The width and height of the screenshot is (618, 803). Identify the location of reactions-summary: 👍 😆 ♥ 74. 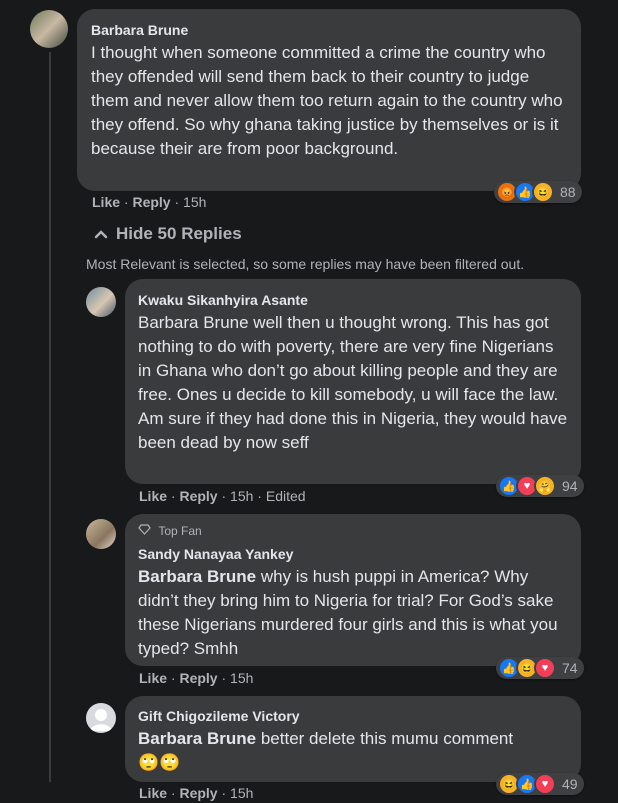
(540, 668).